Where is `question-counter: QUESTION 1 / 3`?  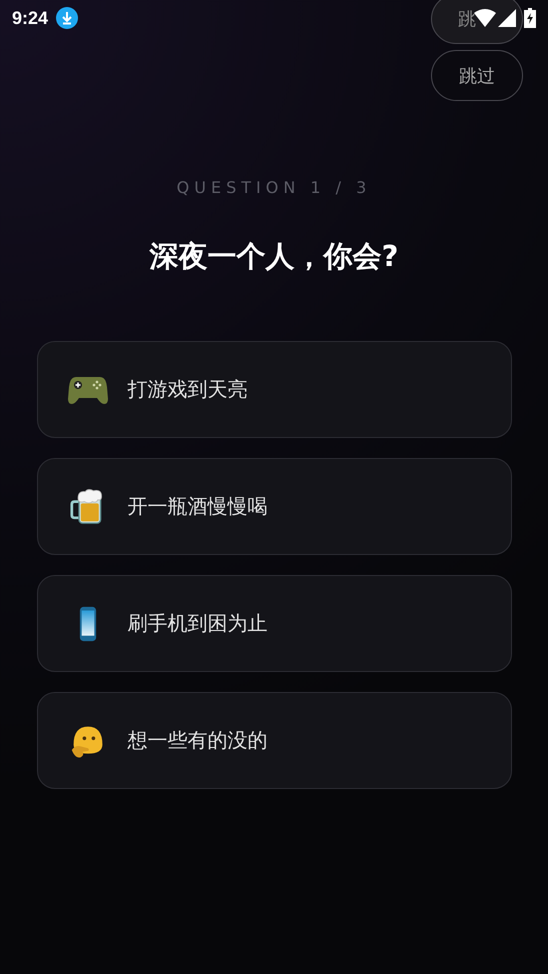 question-counter: QUESTION 1 / 3 is located at coordinates (274, 187).